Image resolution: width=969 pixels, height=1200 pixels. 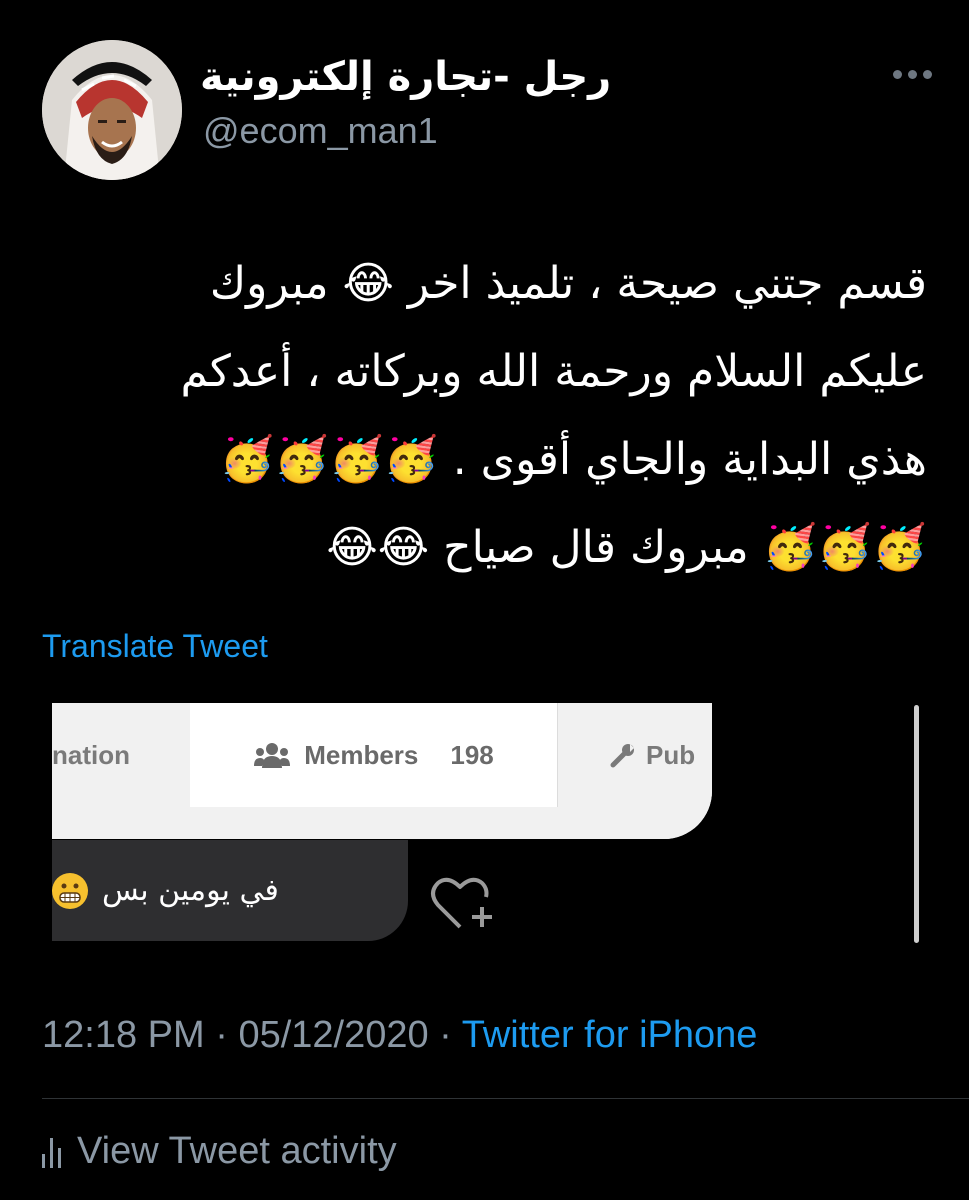 I want to click on tweet-date: 05/12/2020, so click(x=333, y=1035).